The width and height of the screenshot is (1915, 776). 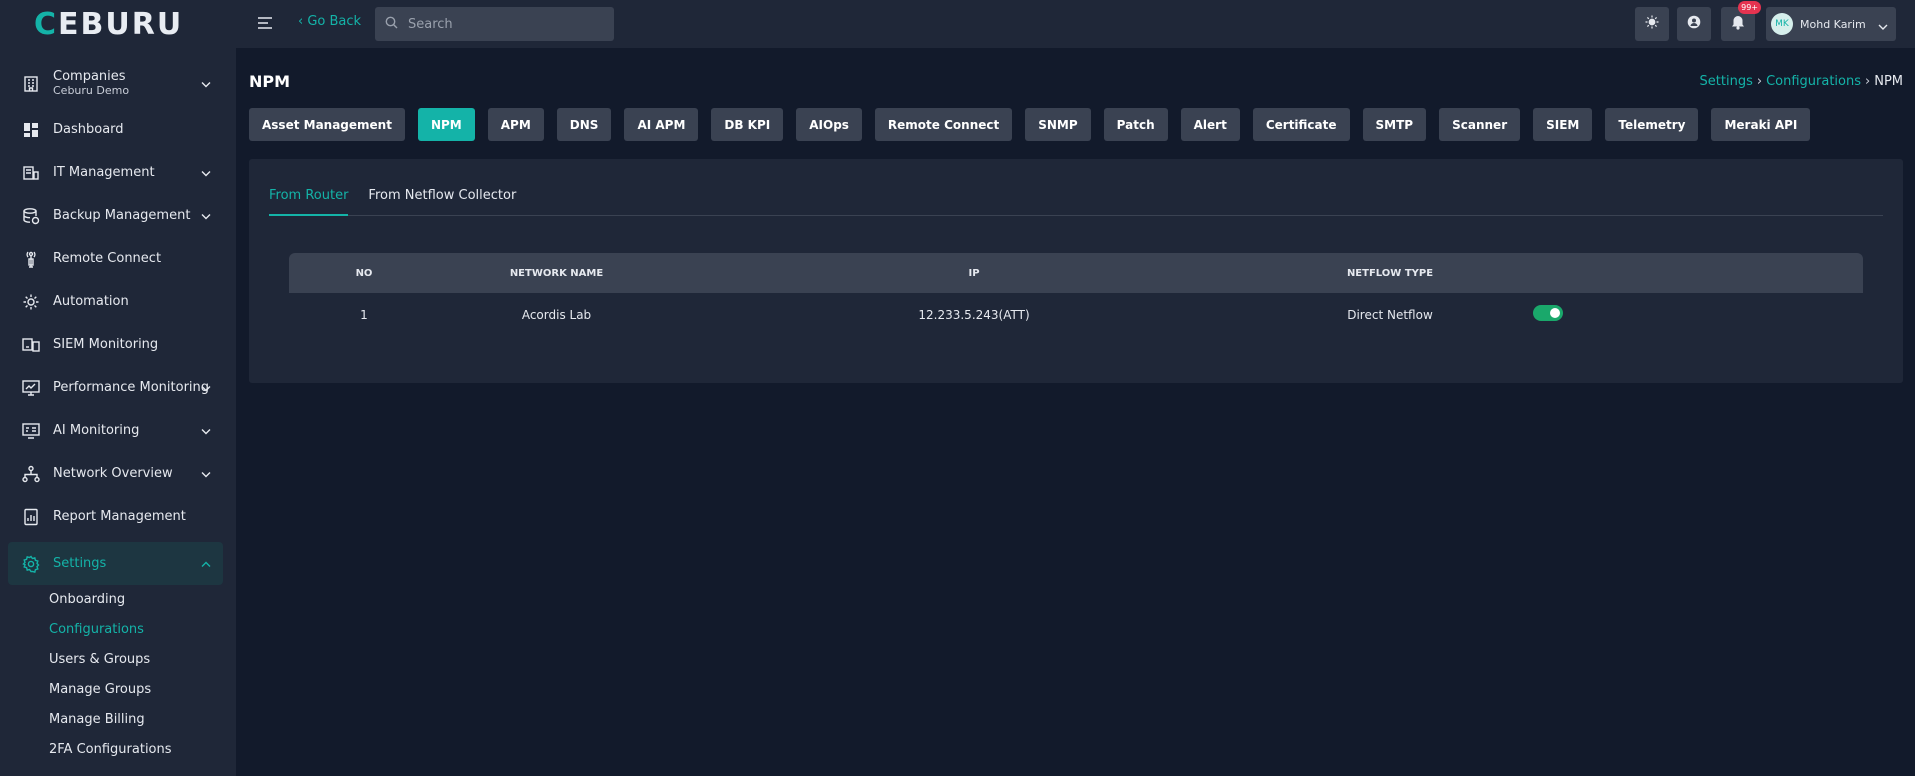 What do you see at coordinates (364, 273) in the screenshot?
I see `column-header-no: NO` at bounding box center [364, 273].